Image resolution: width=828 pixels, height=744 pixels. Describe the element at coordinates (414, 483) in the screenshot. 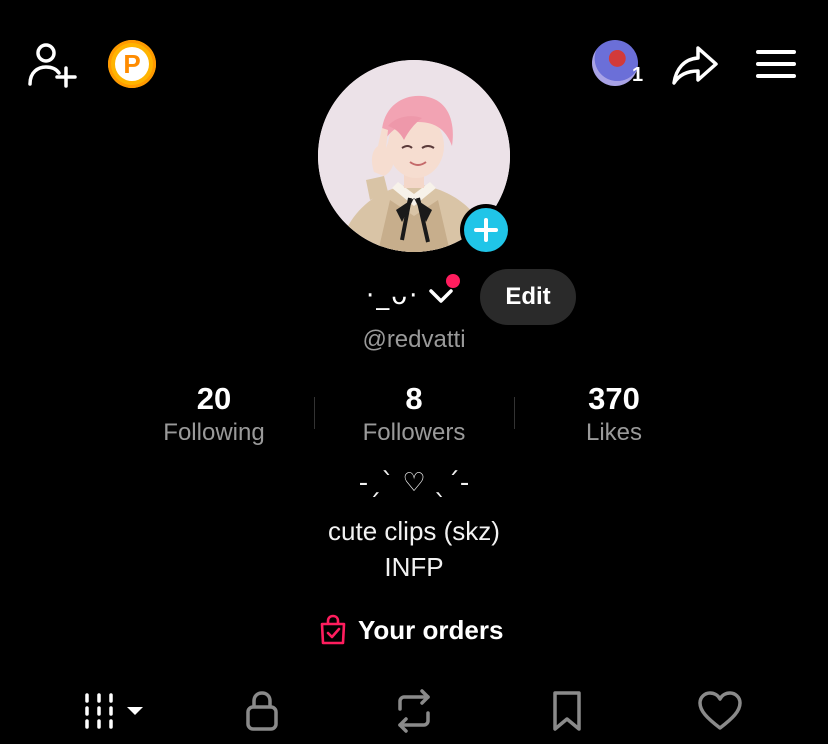

I see `bio-line-1: -ˏˋ ♡ ˎˊ-` at that location.